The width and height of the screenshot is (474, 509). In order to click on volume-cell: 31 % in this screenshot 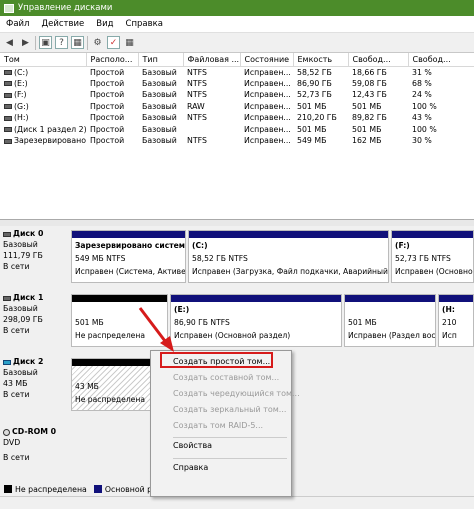, I will do `click(422, 72)`.